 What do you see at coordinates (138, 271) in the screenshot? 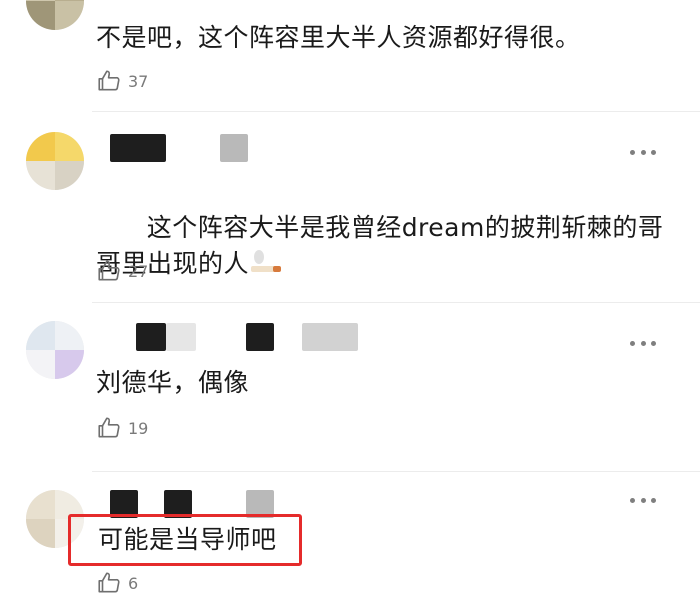
I see `like-count: 27` at bounding box center [138, 271].